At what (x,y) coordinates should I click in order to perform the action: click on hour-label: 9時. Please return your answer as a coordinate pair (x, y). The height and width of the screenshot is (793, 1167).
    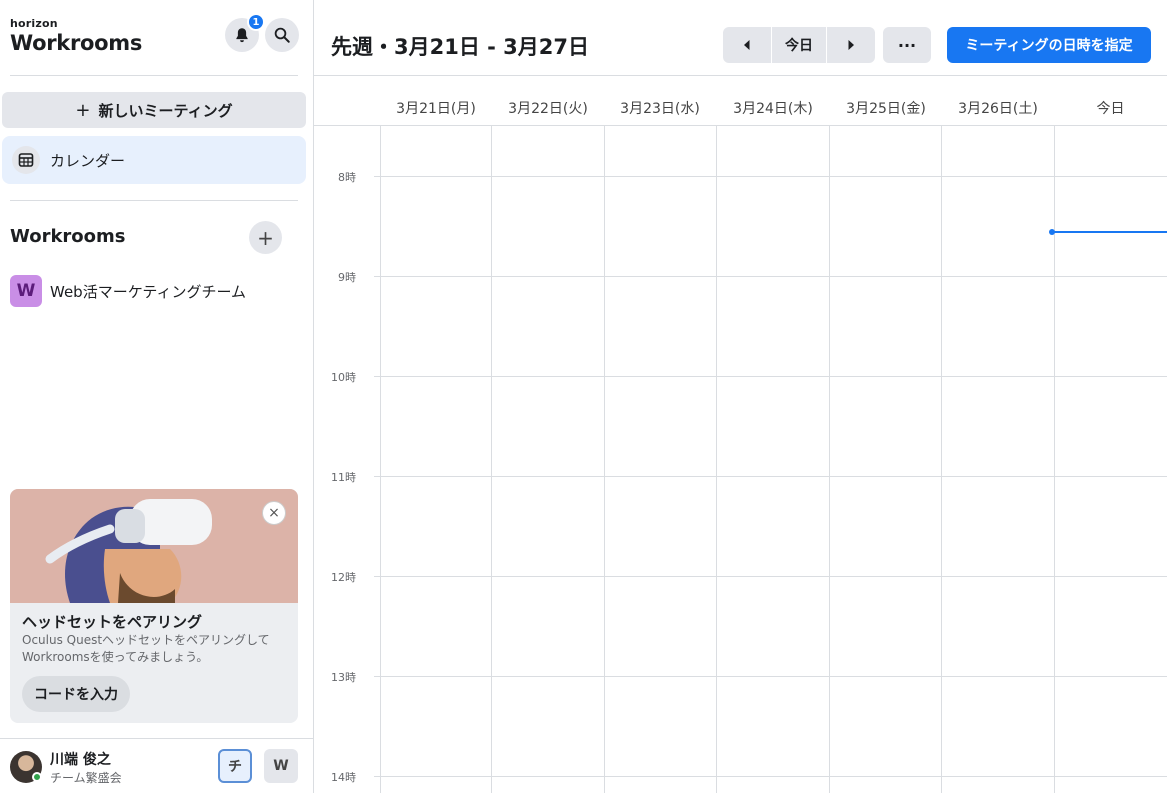
    Looking at the image, I should click on (347, 277).